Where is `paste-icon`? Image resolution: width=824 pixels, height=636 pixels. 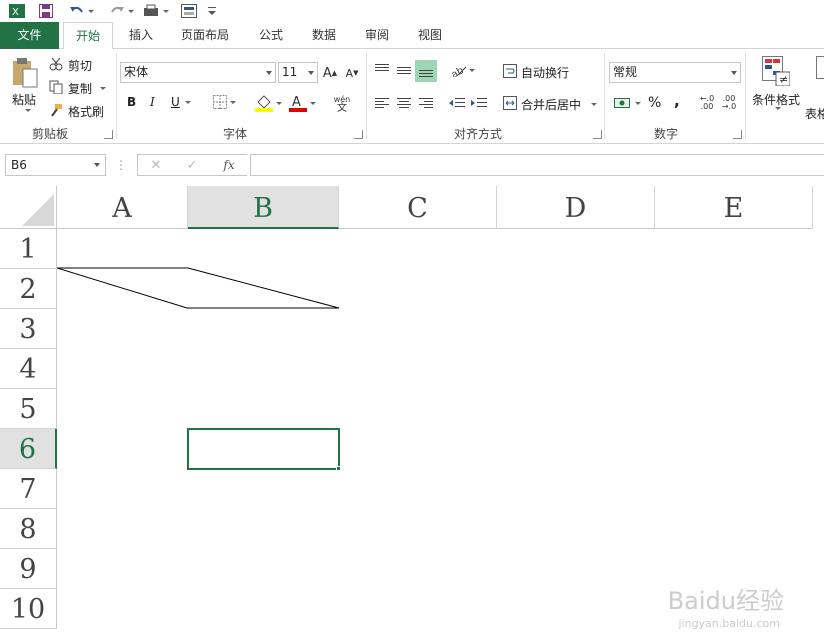 paste-icon is located at coordinates (25, 73).